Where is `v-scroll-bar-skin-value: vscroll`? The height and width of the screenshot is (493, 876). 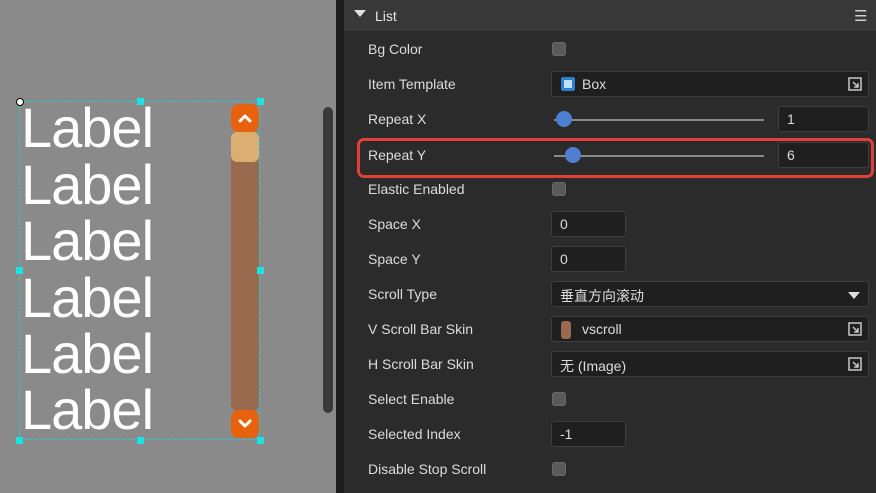 v-scroll-bar-skin-value: vscroll is located at coordinates (602, 329).